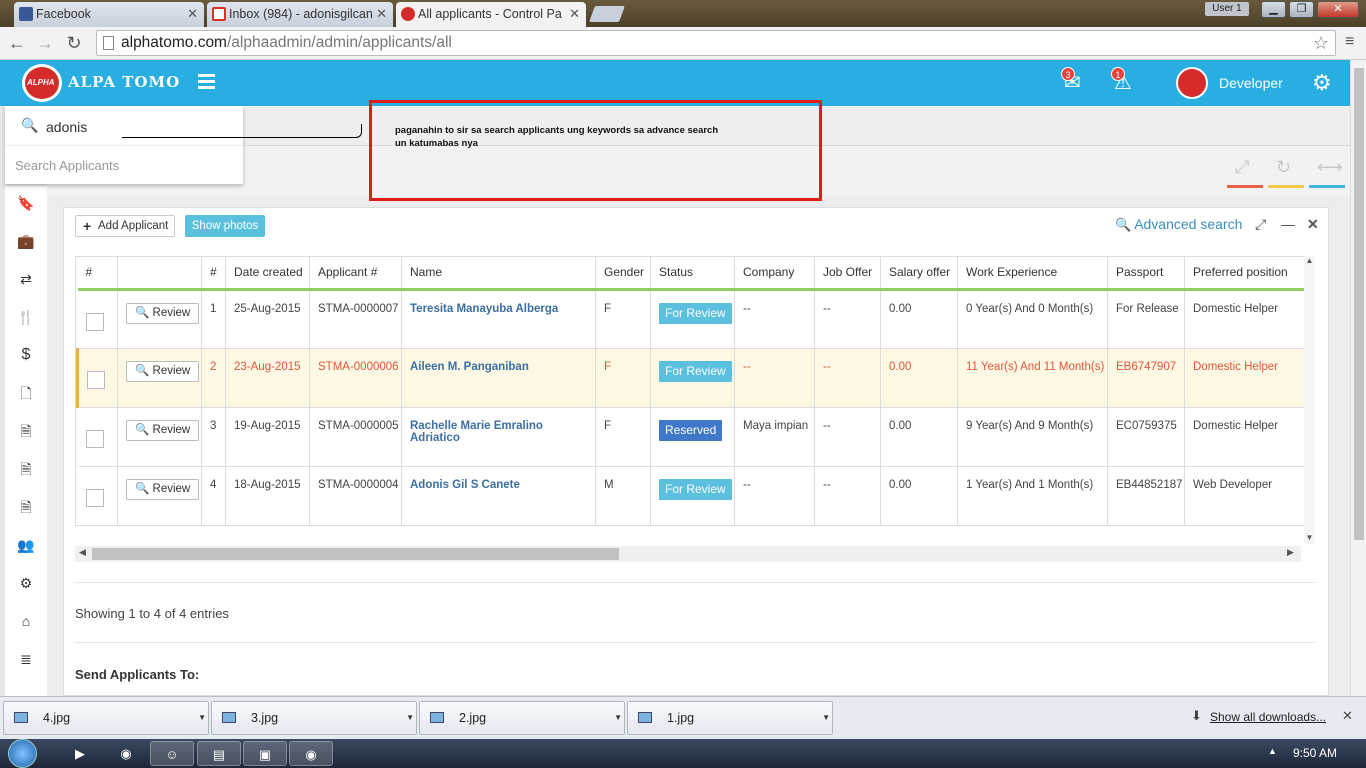 The height and width of the screenshot is (768, 1366). Describe the element at coordinates (1227, 9) in the screenshot. I see `profile-user-button: User 1` at that location.